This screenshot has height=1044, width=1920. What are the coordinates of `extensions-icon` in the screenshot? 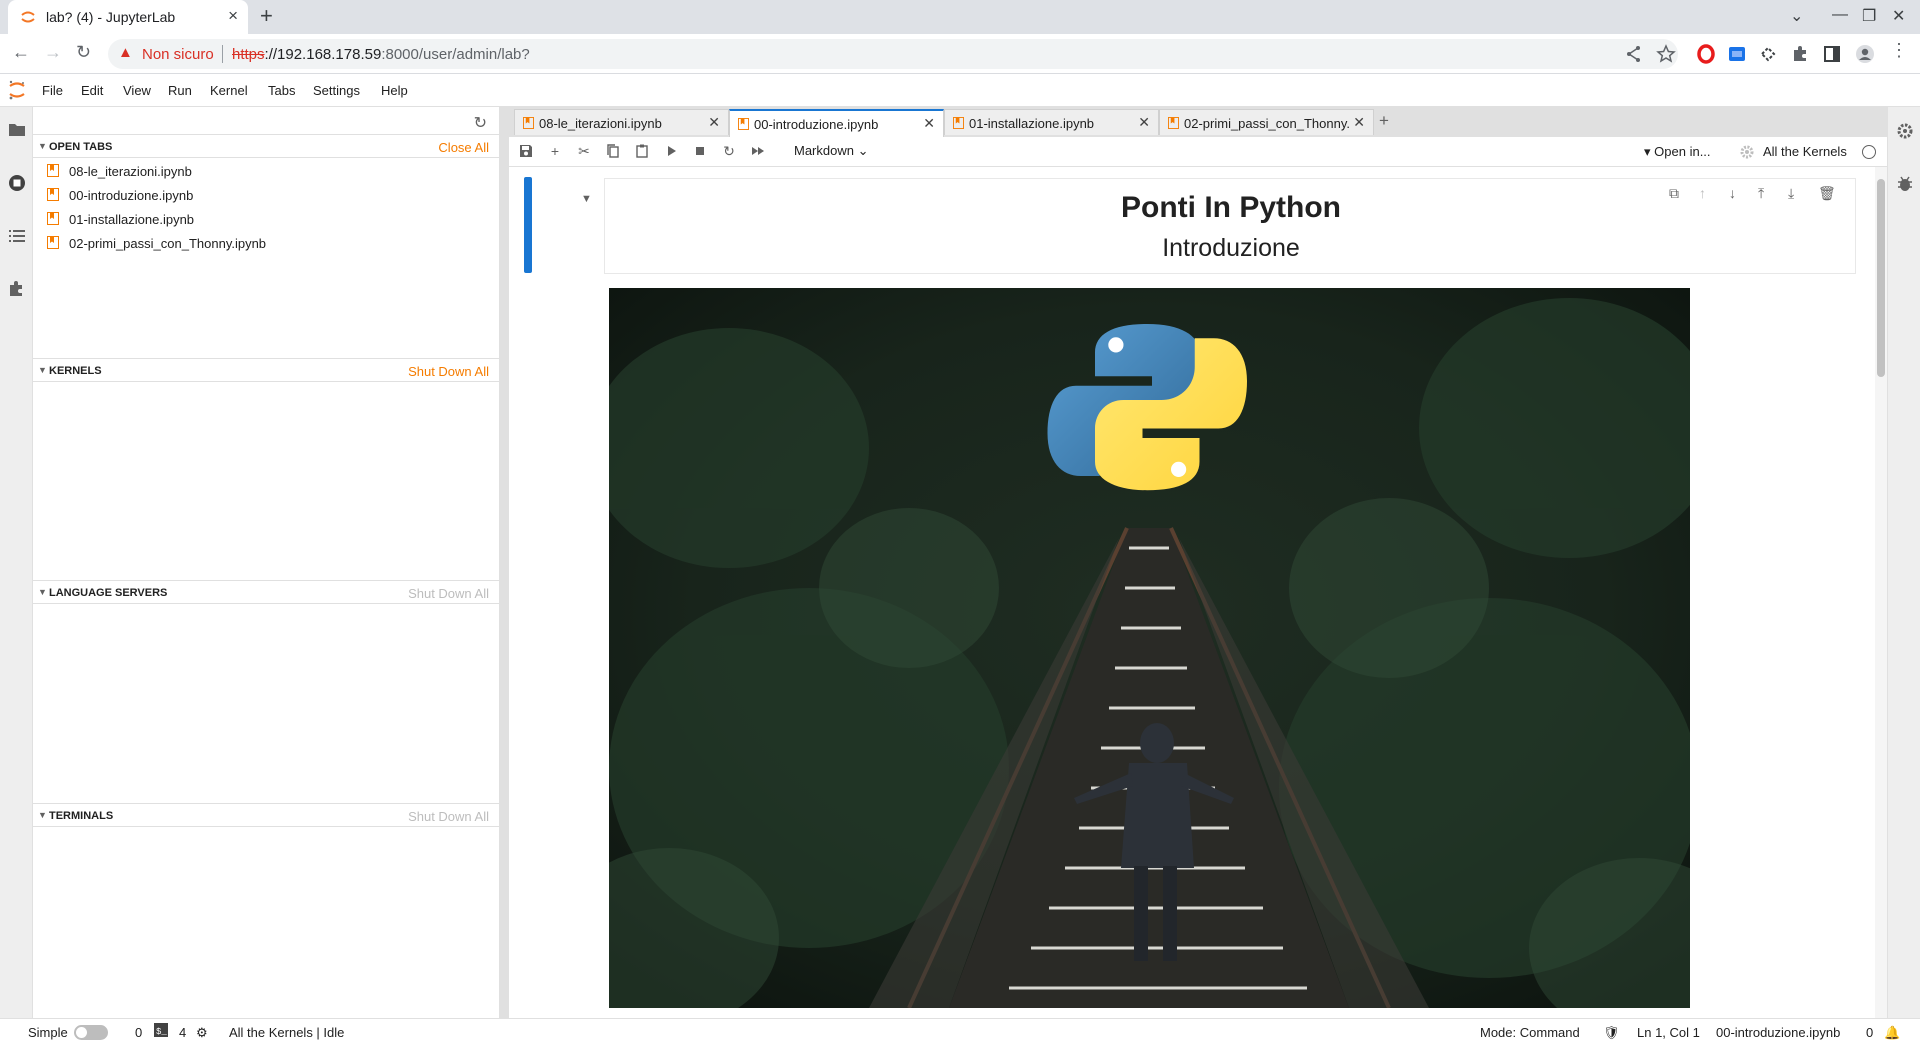 It's located at (17, 289).